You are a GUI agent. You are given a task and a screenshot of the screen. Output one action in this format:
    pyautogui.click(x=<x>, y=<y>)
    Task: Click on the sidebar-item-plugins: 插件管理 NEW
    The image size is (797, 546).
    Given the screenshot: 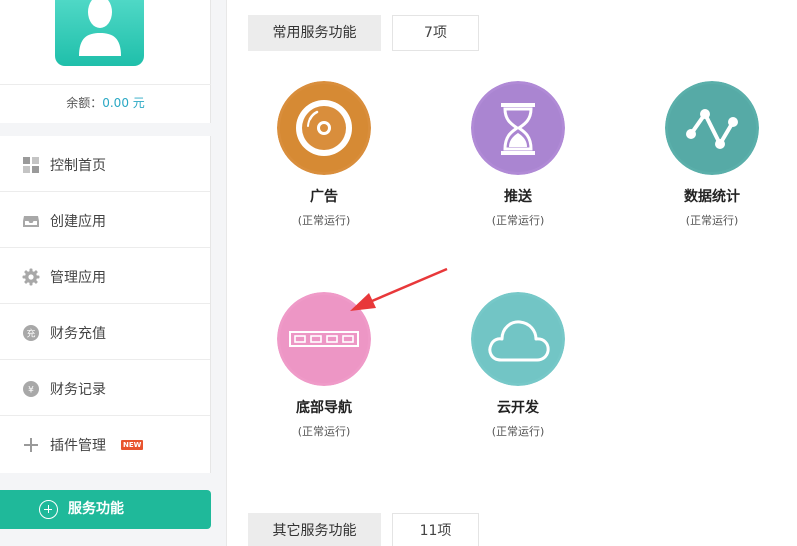 What is the action you would take?
    pyautogui.click(x=105, y=444)
    